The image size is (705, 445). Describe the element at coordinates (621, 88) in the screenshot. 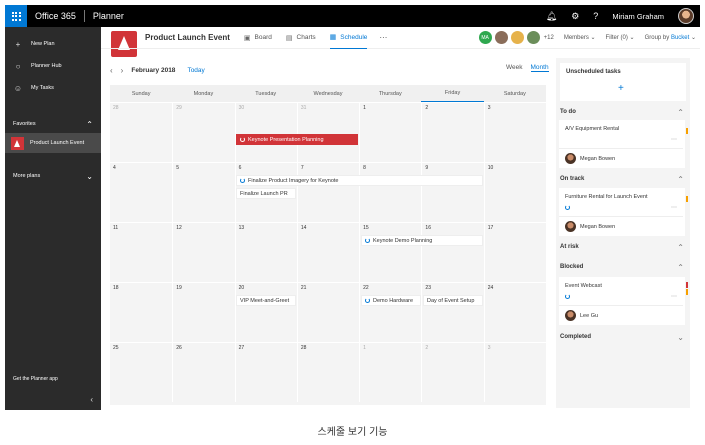

I see `add-task-icon: +` at that location.